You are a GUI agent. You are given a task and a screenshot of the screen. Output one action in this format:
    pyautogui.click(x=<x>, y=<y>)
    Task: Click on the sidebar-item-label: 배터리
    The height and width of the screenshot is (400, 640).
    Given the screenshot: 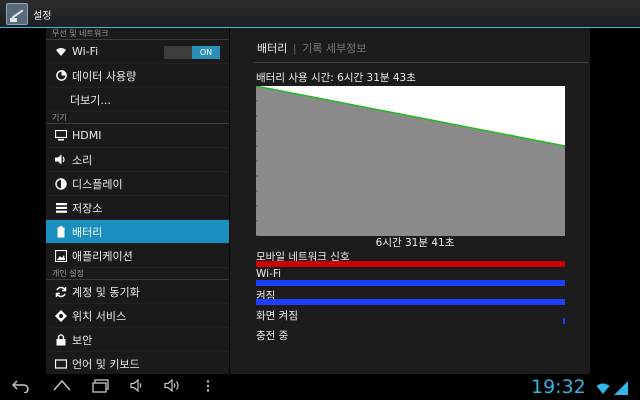 What is the action you would take?
    pyautogui.click(x=87, y=232)
    